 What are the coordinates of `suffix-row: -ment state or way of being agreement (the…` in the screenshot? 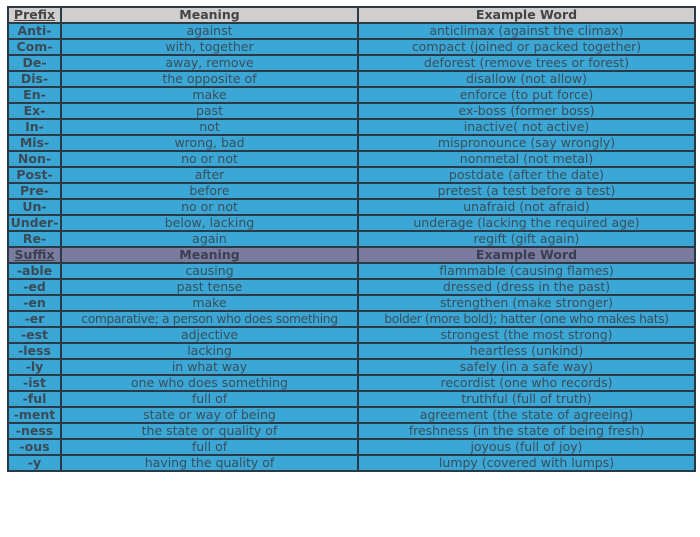 It's located at (351, 415).